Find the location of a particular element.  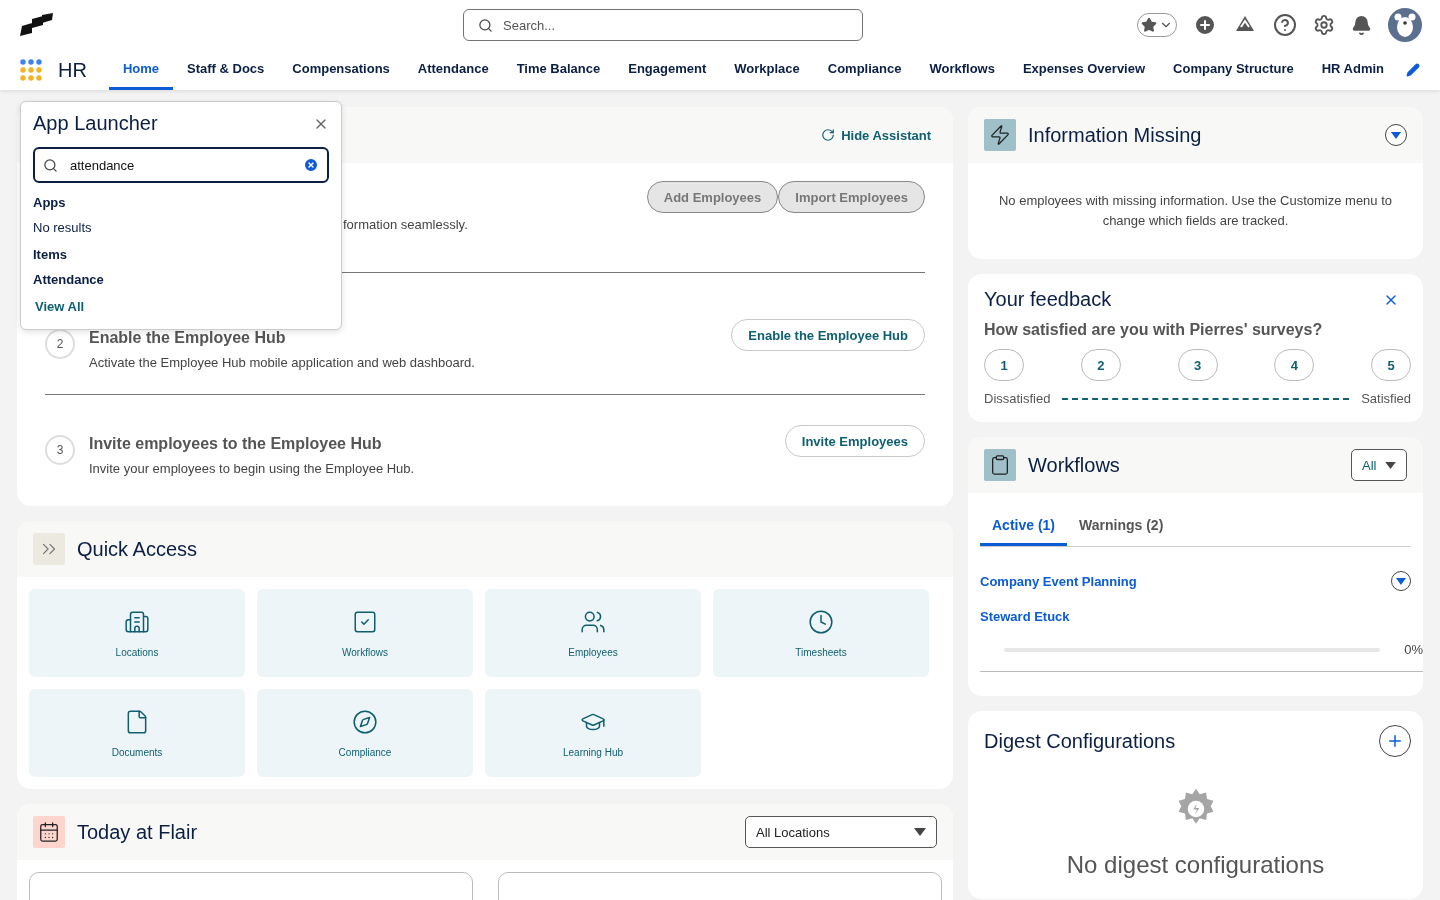

hide-assistant-button: Hide Assistant is located at coordinates (876, 135).